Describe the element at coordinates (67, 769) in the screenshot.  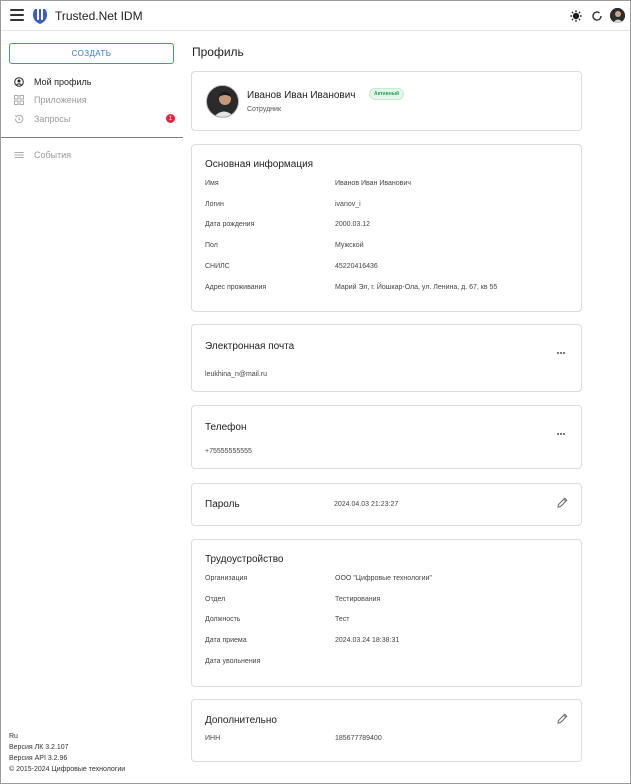
I see `copyright: © 2015-2024 Цифровые технологии` at that location.